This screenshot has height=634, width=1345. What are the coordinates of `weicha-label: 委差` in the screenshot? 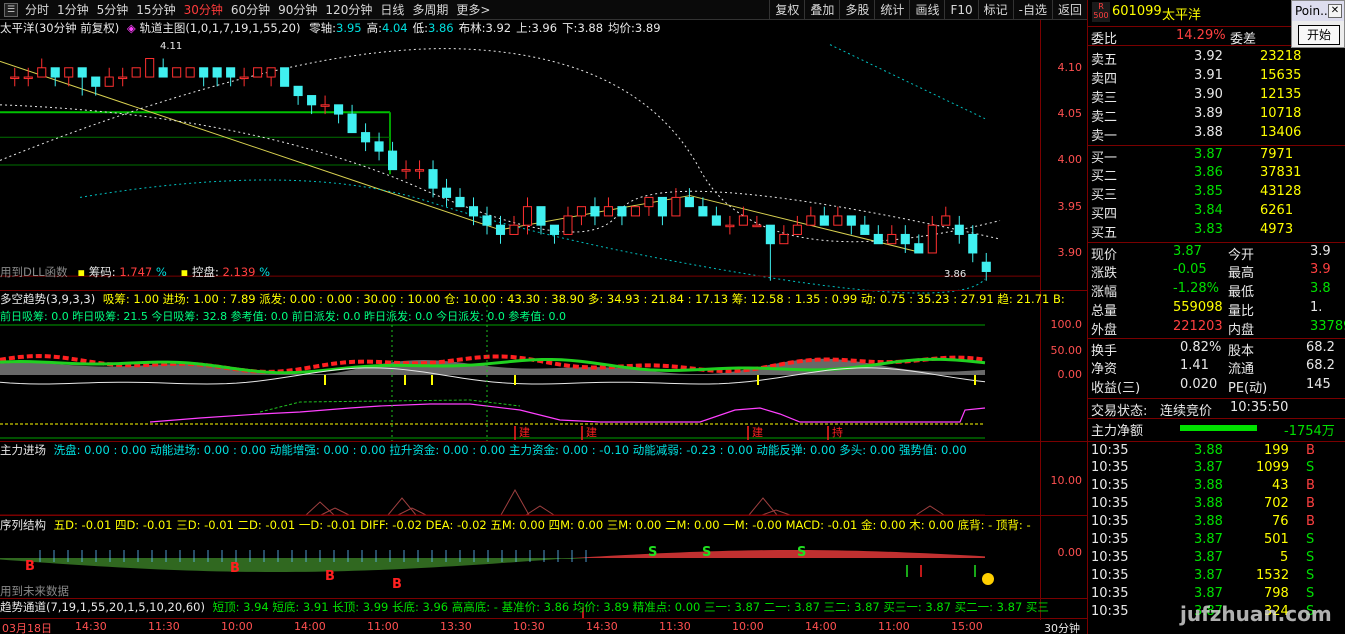 It's located at (1243, 39).